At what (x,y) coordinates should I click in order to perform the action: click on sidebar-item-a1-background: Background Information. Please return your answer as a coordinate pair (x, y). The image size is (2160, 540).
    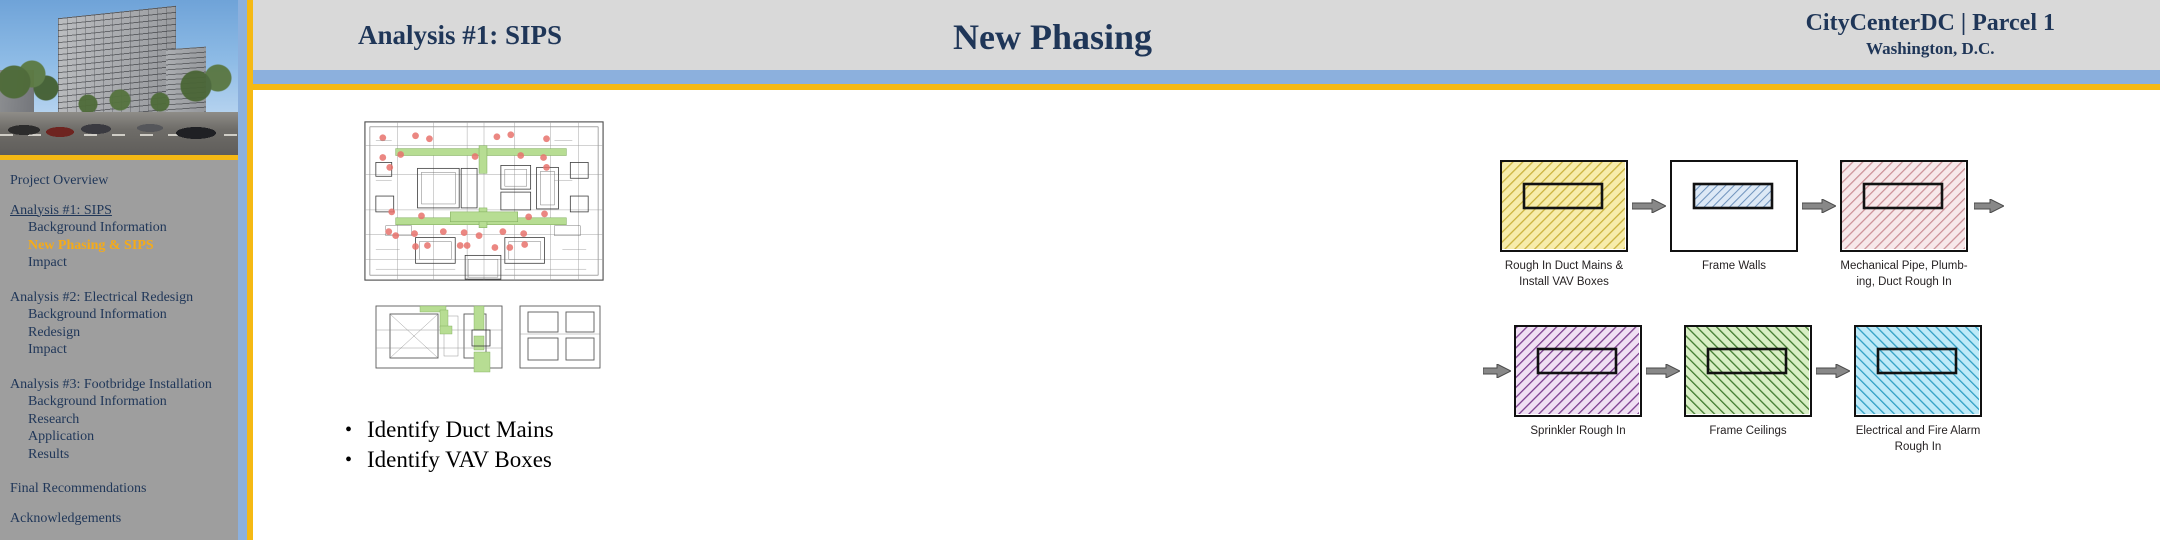
    Looking at the image, I should click on (119, 228).